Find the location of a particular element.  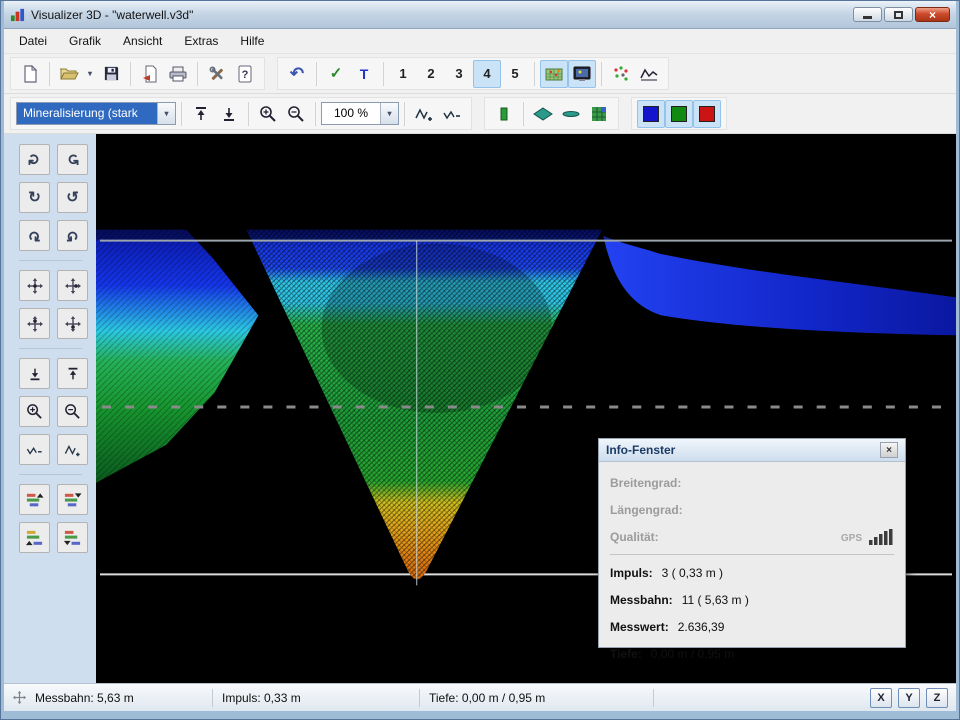

view-5-button: 5 is located at coordinates (515, 74).